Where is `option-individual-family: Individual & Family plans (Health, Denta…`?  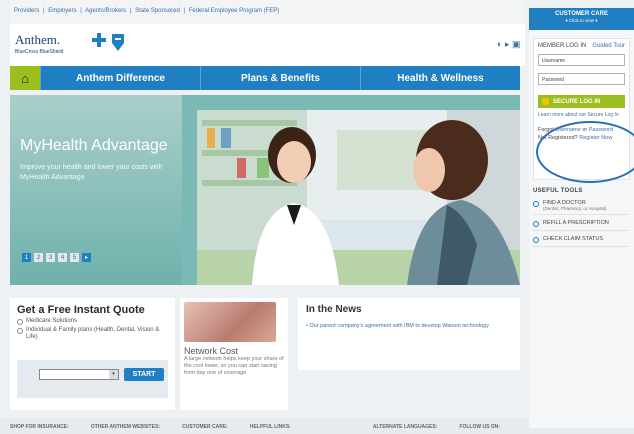 option-individual-family: Individual & Family plans (Health, Denta… is located at coordinates (92, 334).